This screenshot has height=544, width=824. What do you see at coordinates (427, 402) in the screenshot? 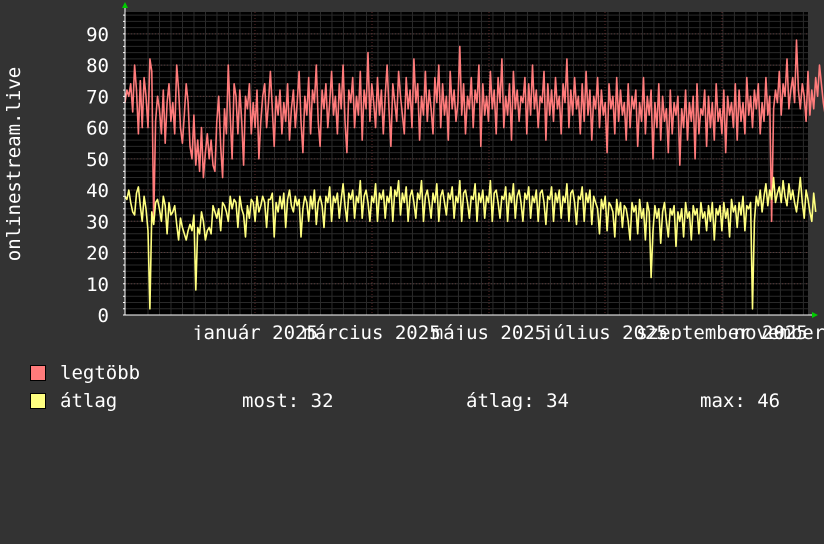
I see `legend-item-avg: átlag most: 32 átlag: 34 max: 46` at bounding box center [427, 402].